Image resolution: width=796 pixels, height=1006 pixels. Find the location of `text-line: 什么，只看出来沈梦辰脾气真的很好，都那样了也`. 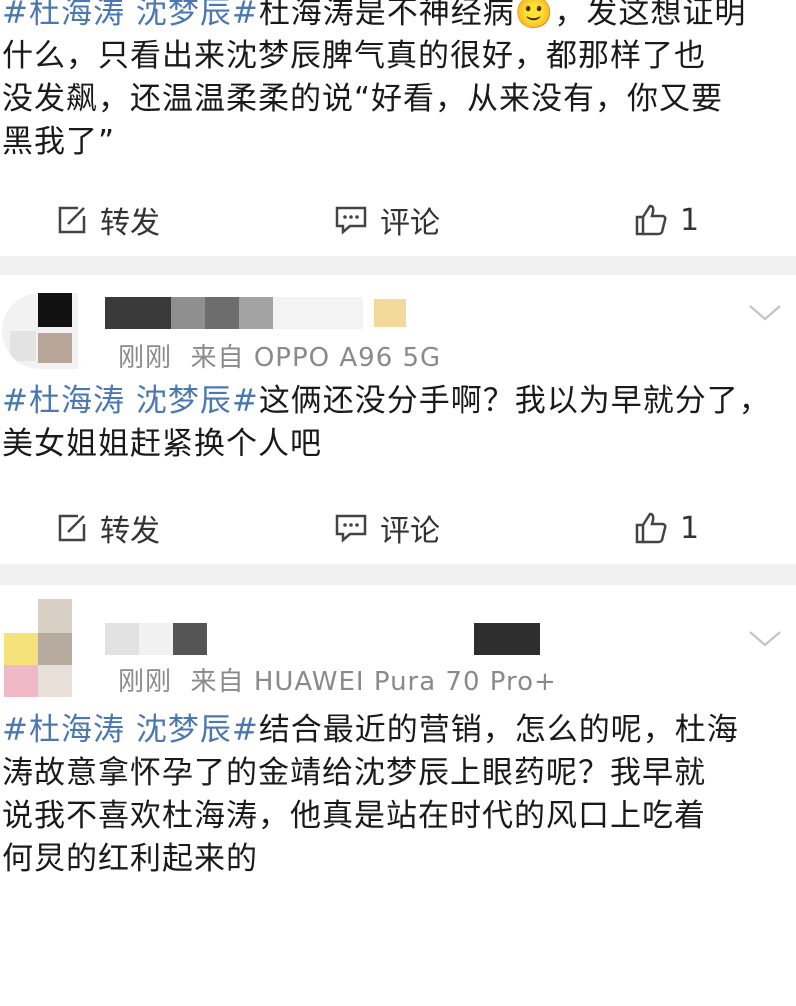

text-line: 什么，只看出来沈梦辰脾气真的很好，都那样了也 is located at coordinates (392, 56).